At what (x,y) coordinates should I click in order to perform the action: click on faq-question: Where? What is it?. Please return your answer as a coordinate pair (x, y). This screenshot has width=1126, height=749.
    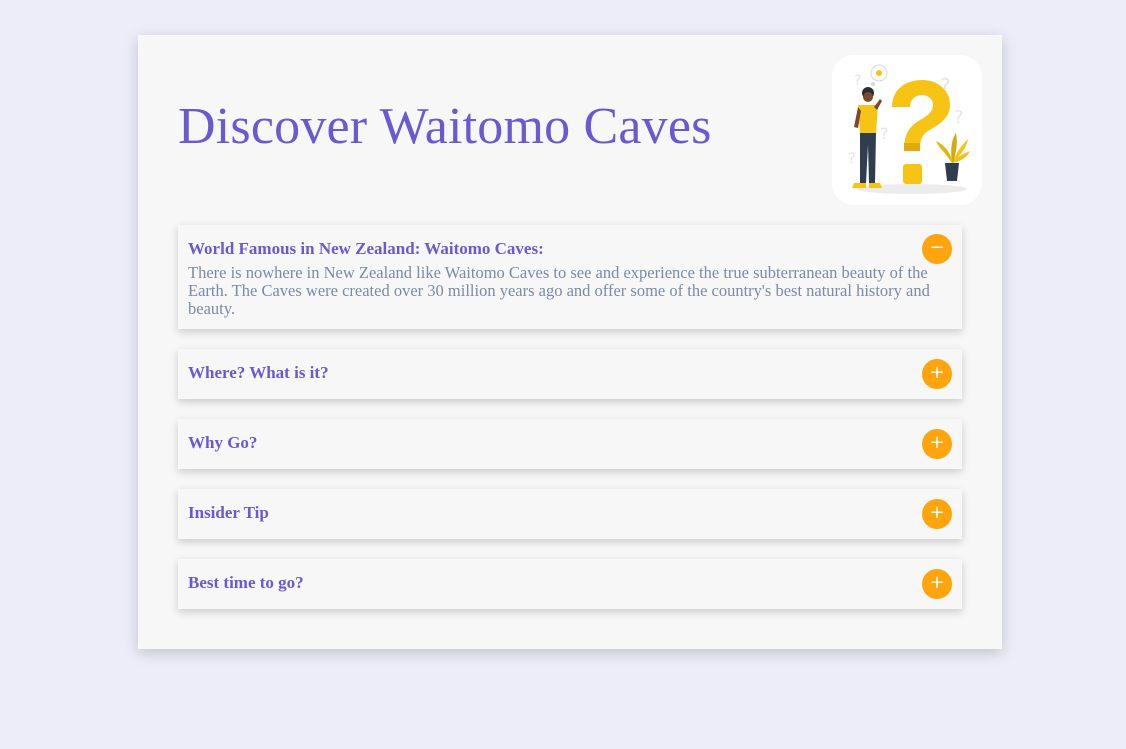
    Looking at the image, I should click on (258, 373).